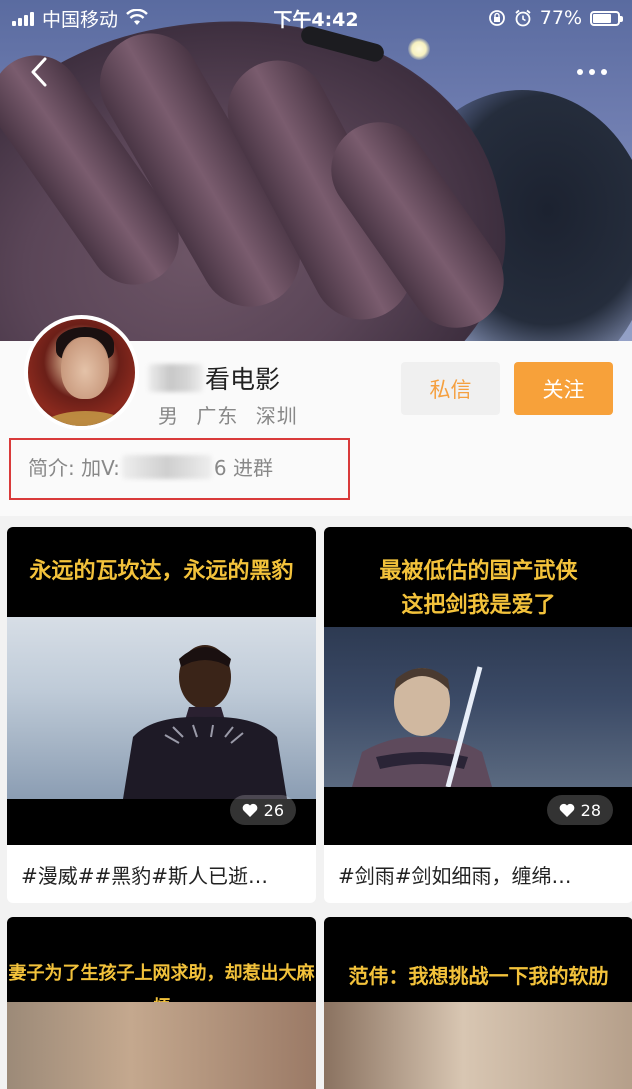 Image resolution: width=632 pixels, height=1089 pixels. What do you see at coordinates (450, 388) in the screenshot?
I see `message-button: 私信` at bounding box center [450, 388].